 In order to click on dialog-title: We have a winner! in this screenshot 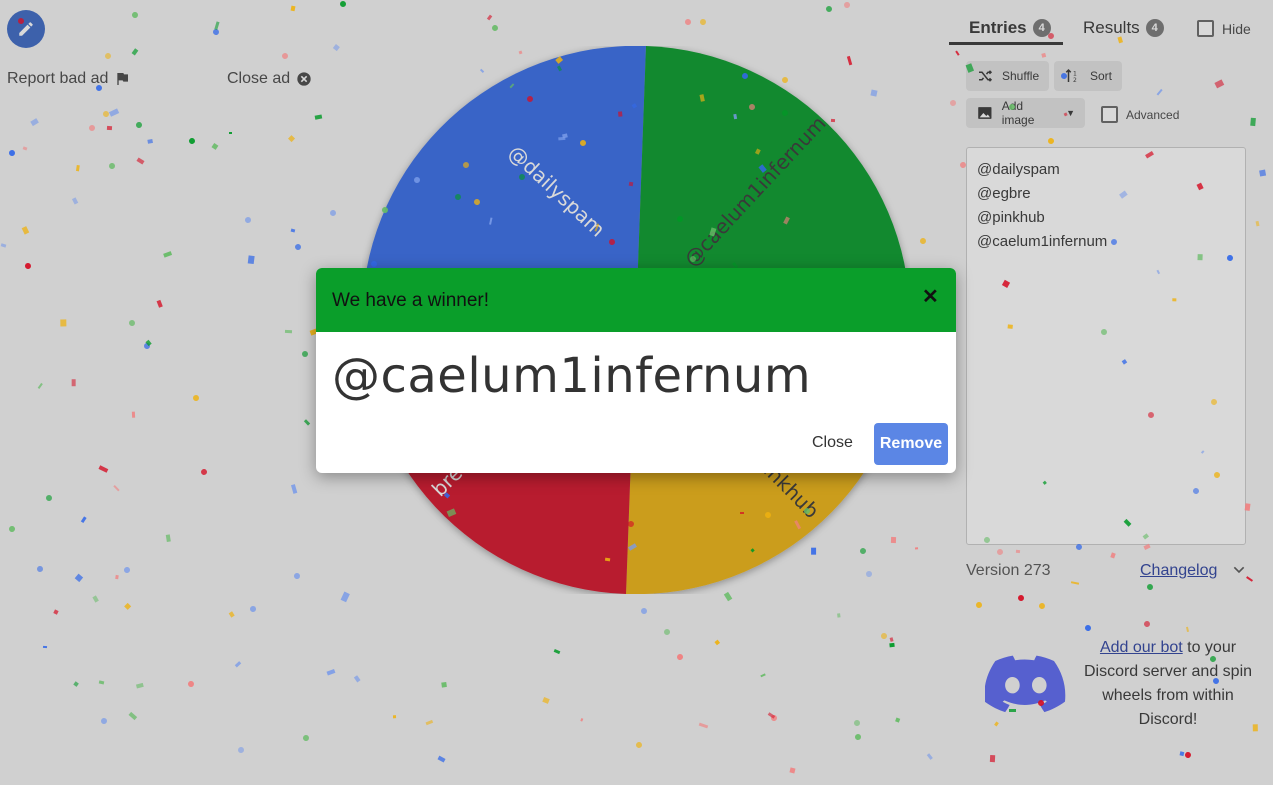, I will do `click(411, 300)`.